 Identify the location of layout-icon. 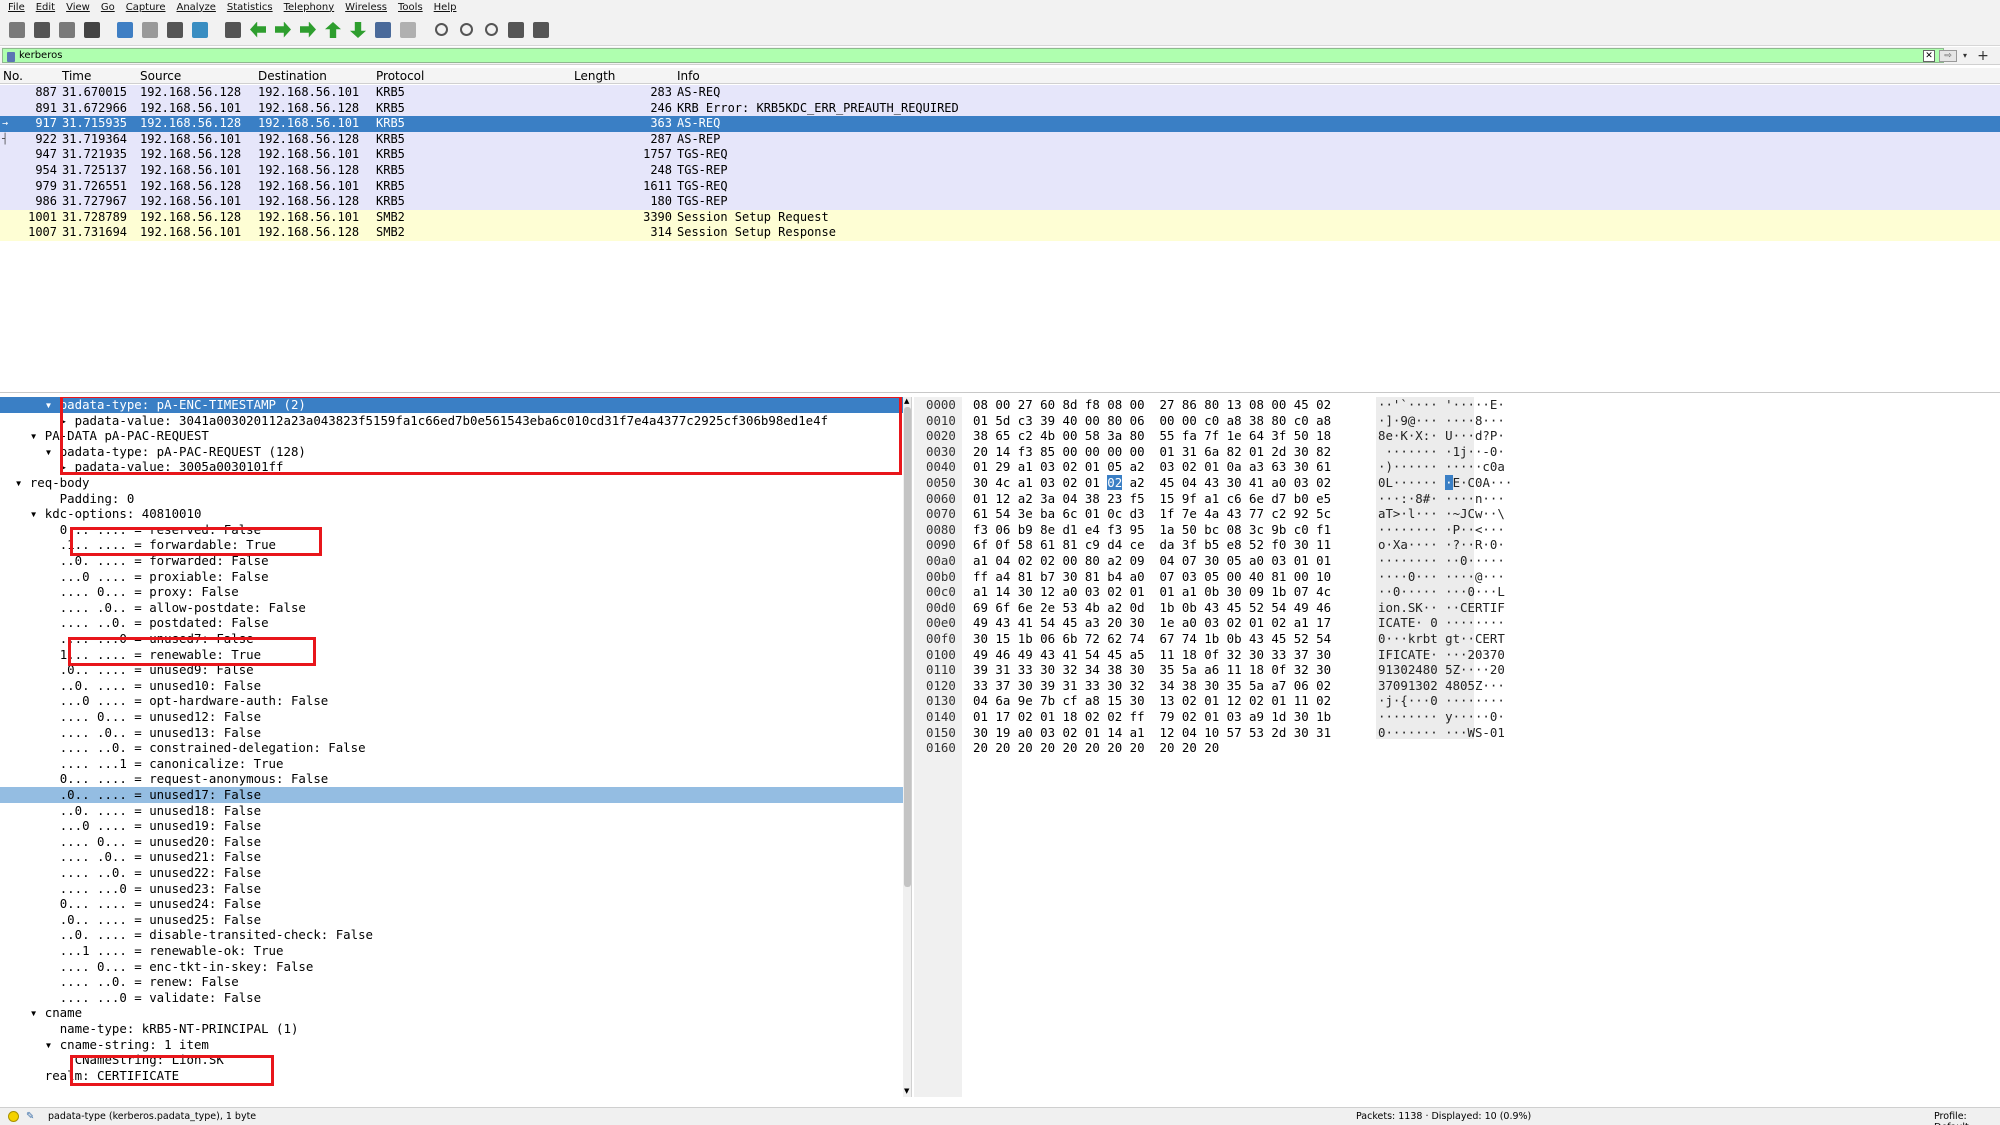
(541, 30).